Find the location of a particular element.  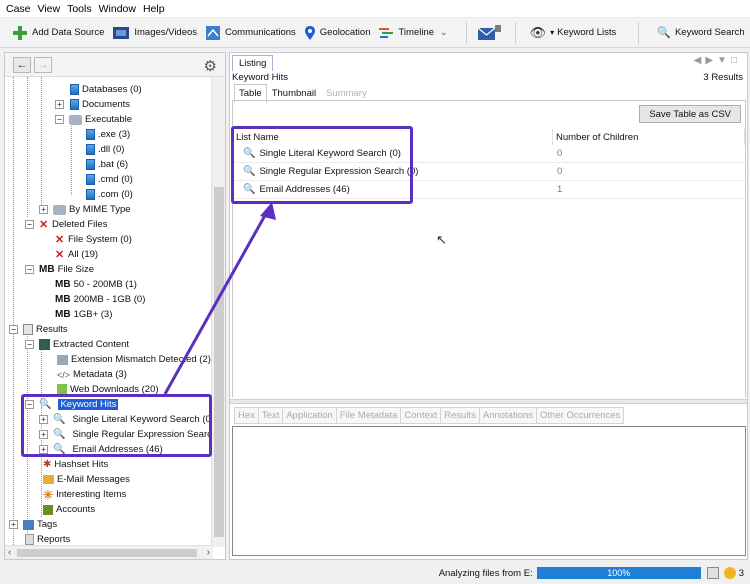

plus-icon is located at coordinates (20, 32).